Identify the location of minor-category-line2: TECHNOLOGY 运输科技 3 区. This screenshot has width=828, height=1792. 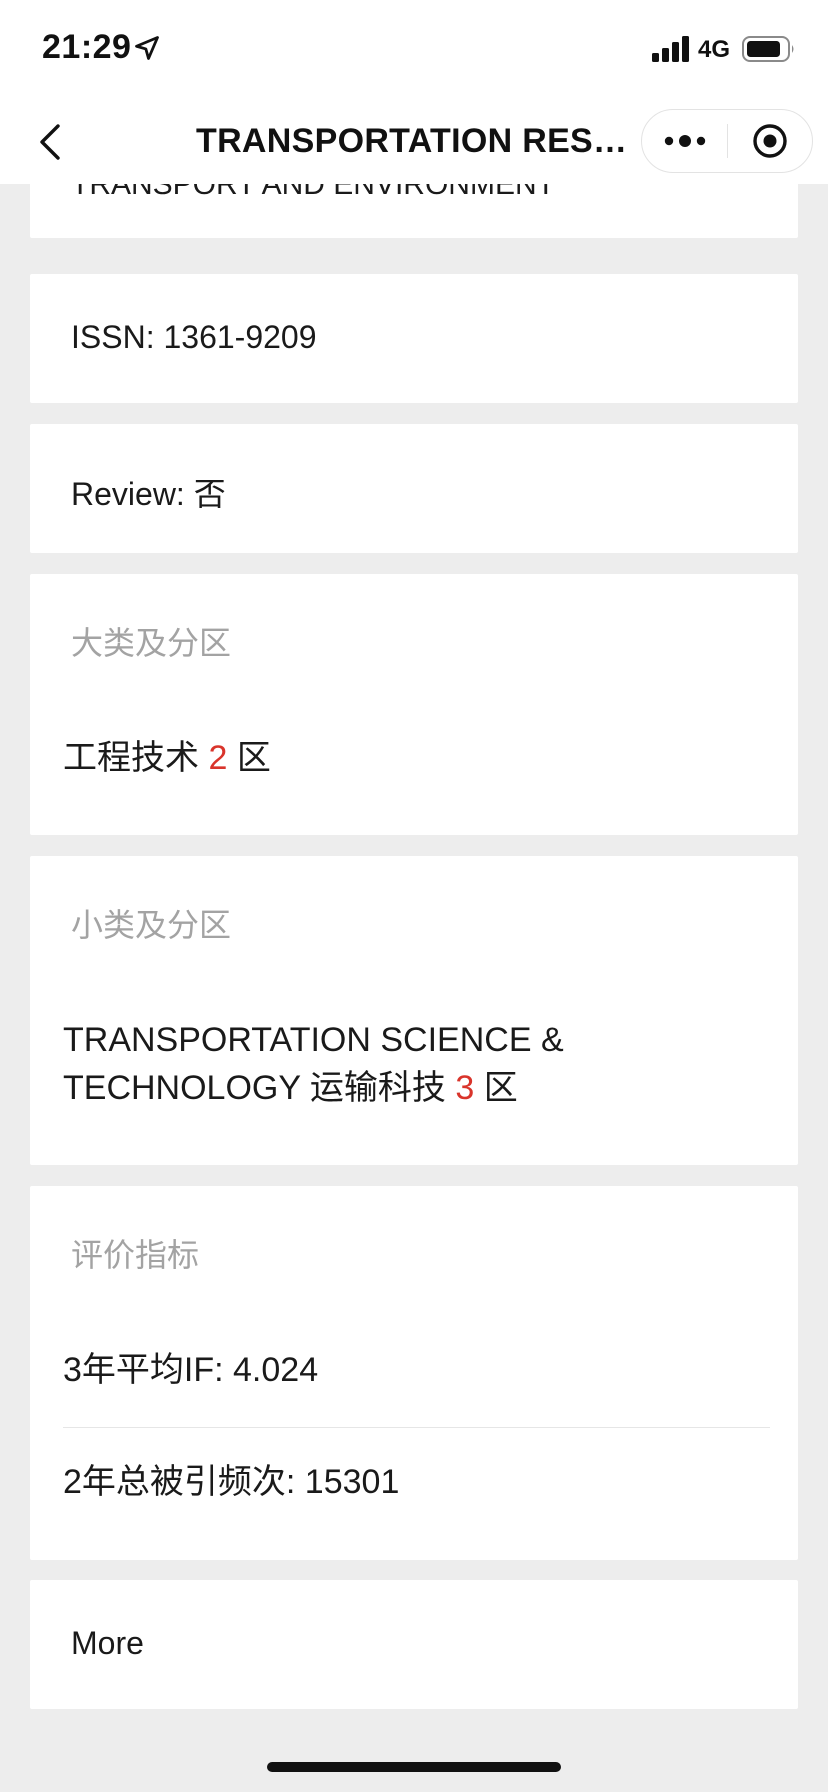
(413, 1088).